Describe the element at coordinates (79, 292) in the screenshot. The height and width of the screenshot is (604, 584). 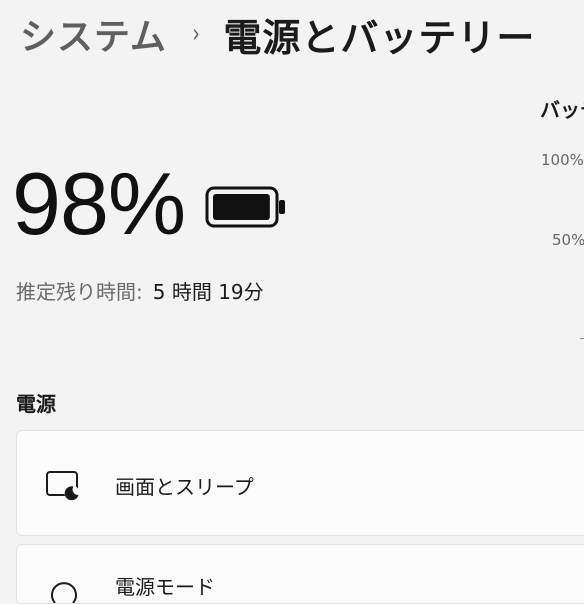
I see `estimate-label: 推定残り時間:` at that location.